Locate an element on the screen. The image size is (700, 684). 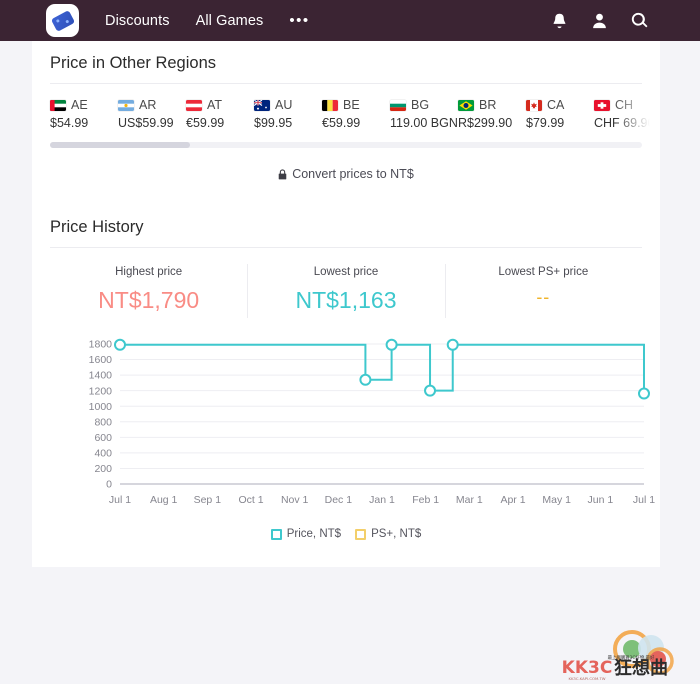
chart-ytick: 1200 is located at coordinates (101, 391).